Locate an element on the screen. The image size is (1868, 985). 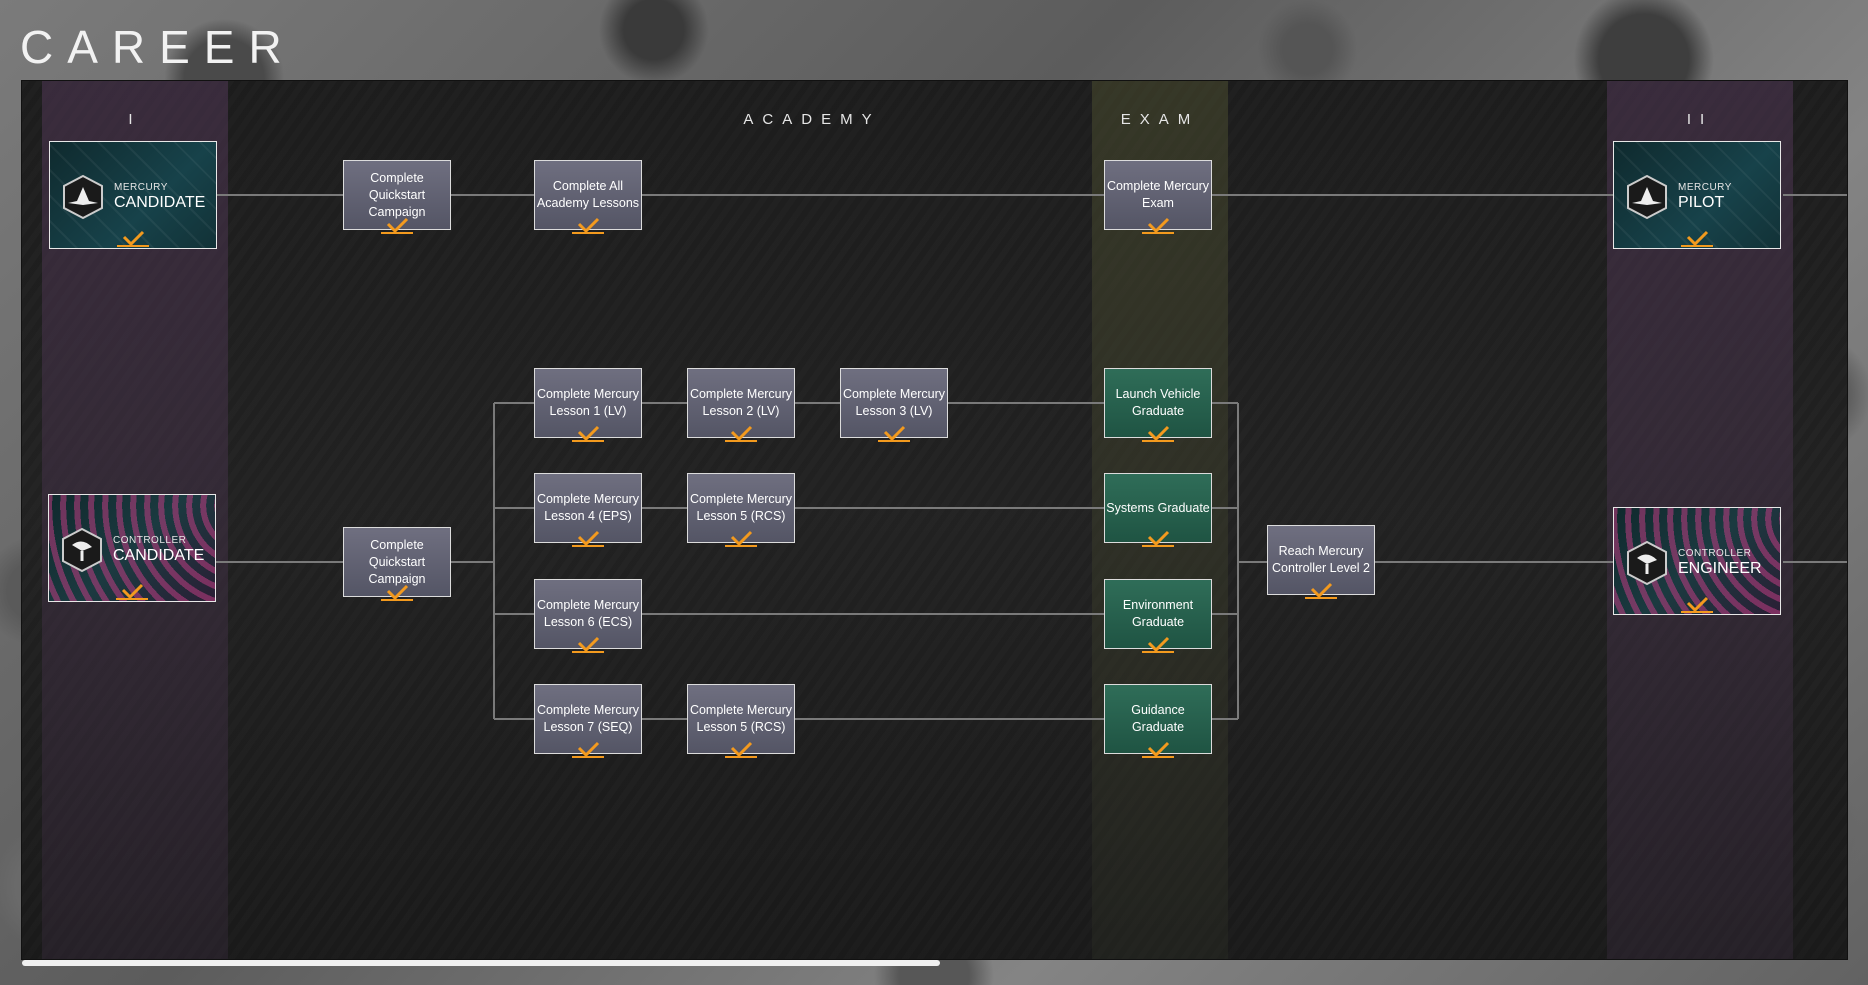
node-launch-vehicle-graduate: Launch Vehicle Graduate is located at coordinates (1158, 405).